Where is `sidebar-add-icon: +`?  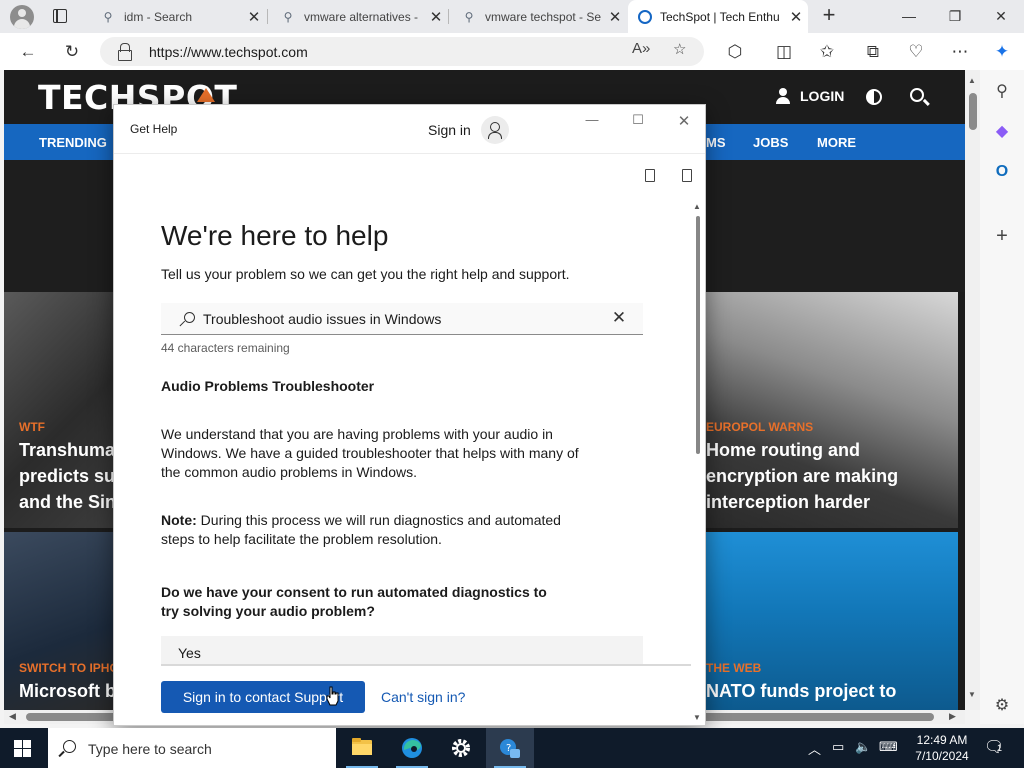
sidebar-add-icon: + is located at coordinates (1002, 236).